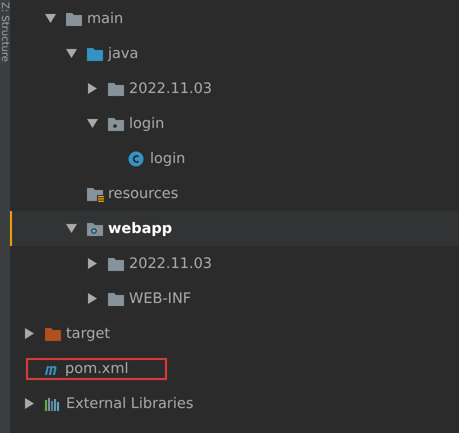 The image size is (459, 433). What do you see at coordinates (234, 228) in the screenshot?
I see `tree-row: webapp` at bounding box center [234, 228].